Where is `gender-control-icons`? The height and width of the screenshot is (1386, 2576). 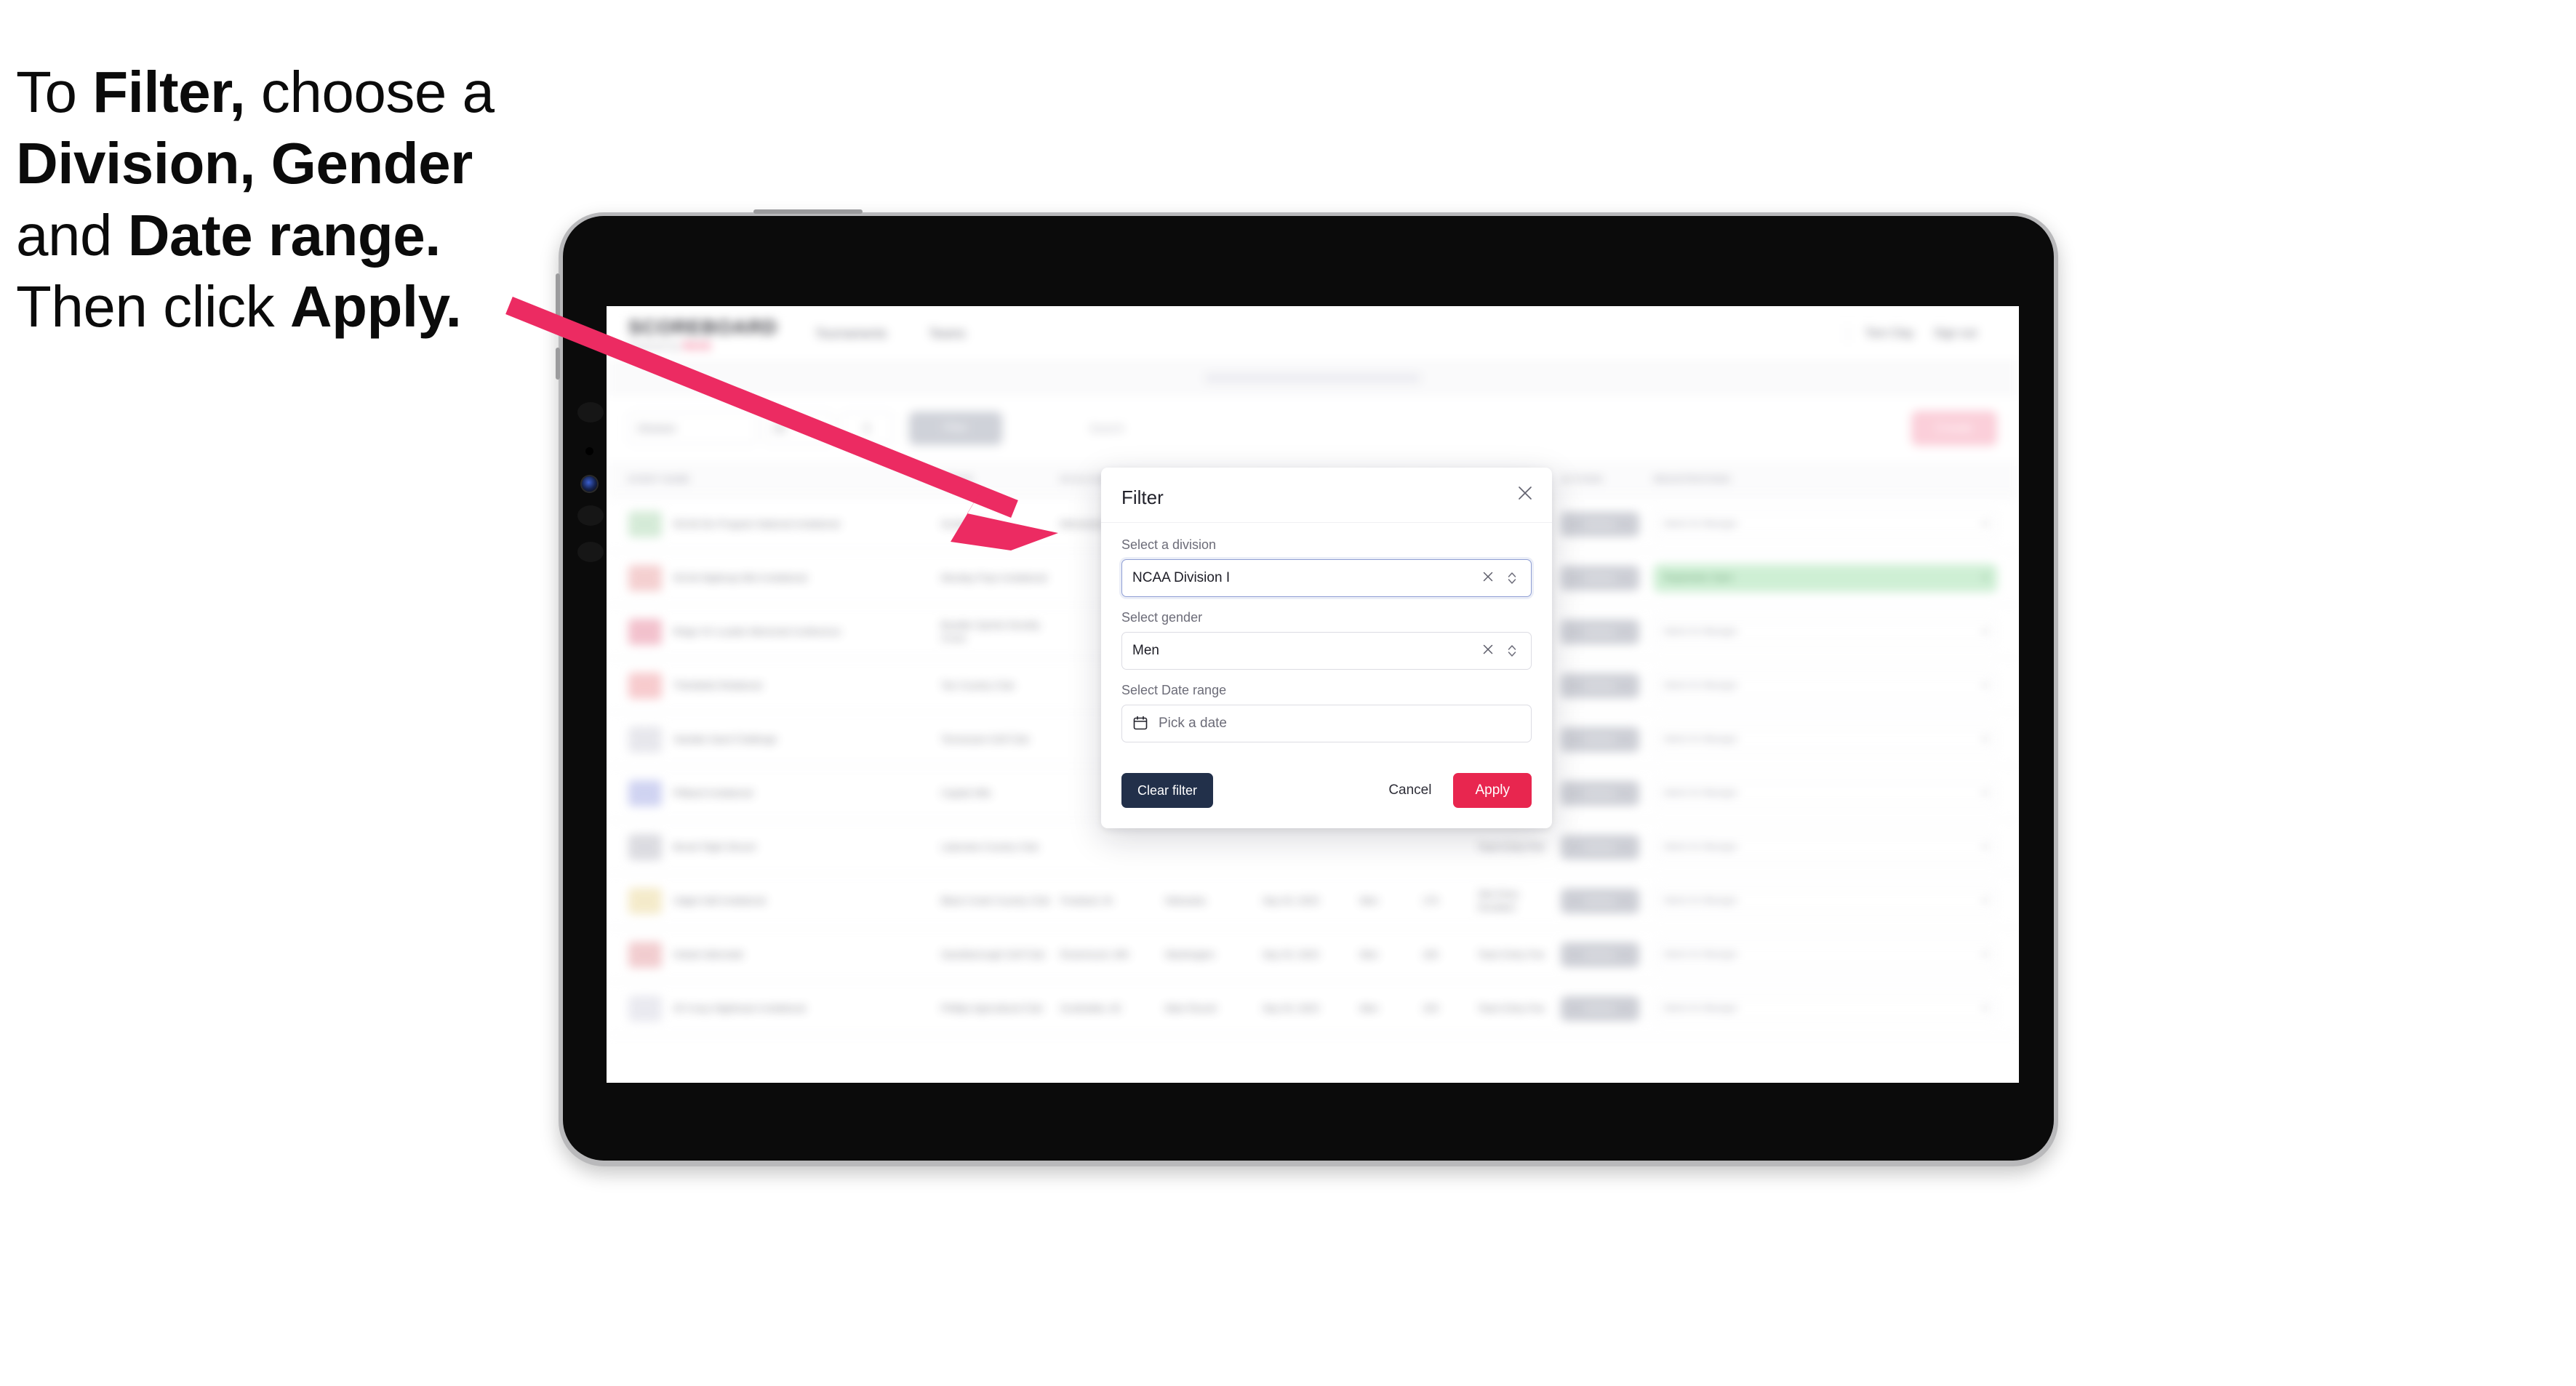 gender-control-icons is located at coordinates (1501, 651).